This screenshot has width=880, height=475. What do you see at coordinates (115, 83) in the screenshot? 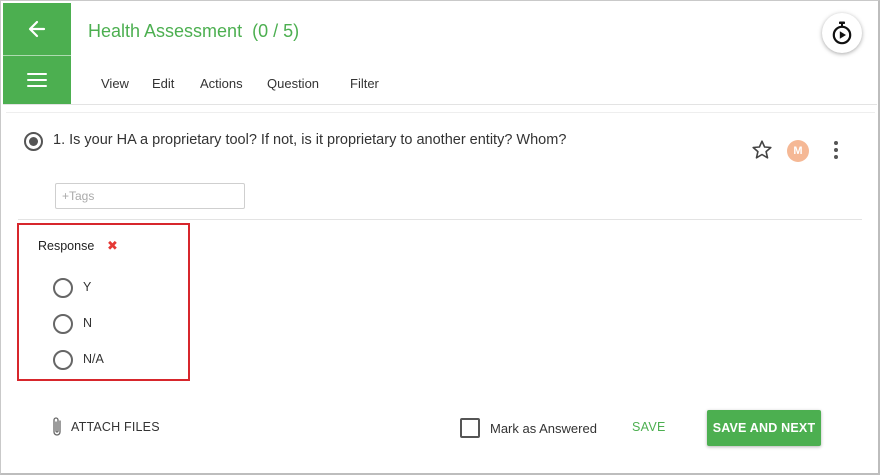
I see `menu-view: View` at bounding box center [115, 83].